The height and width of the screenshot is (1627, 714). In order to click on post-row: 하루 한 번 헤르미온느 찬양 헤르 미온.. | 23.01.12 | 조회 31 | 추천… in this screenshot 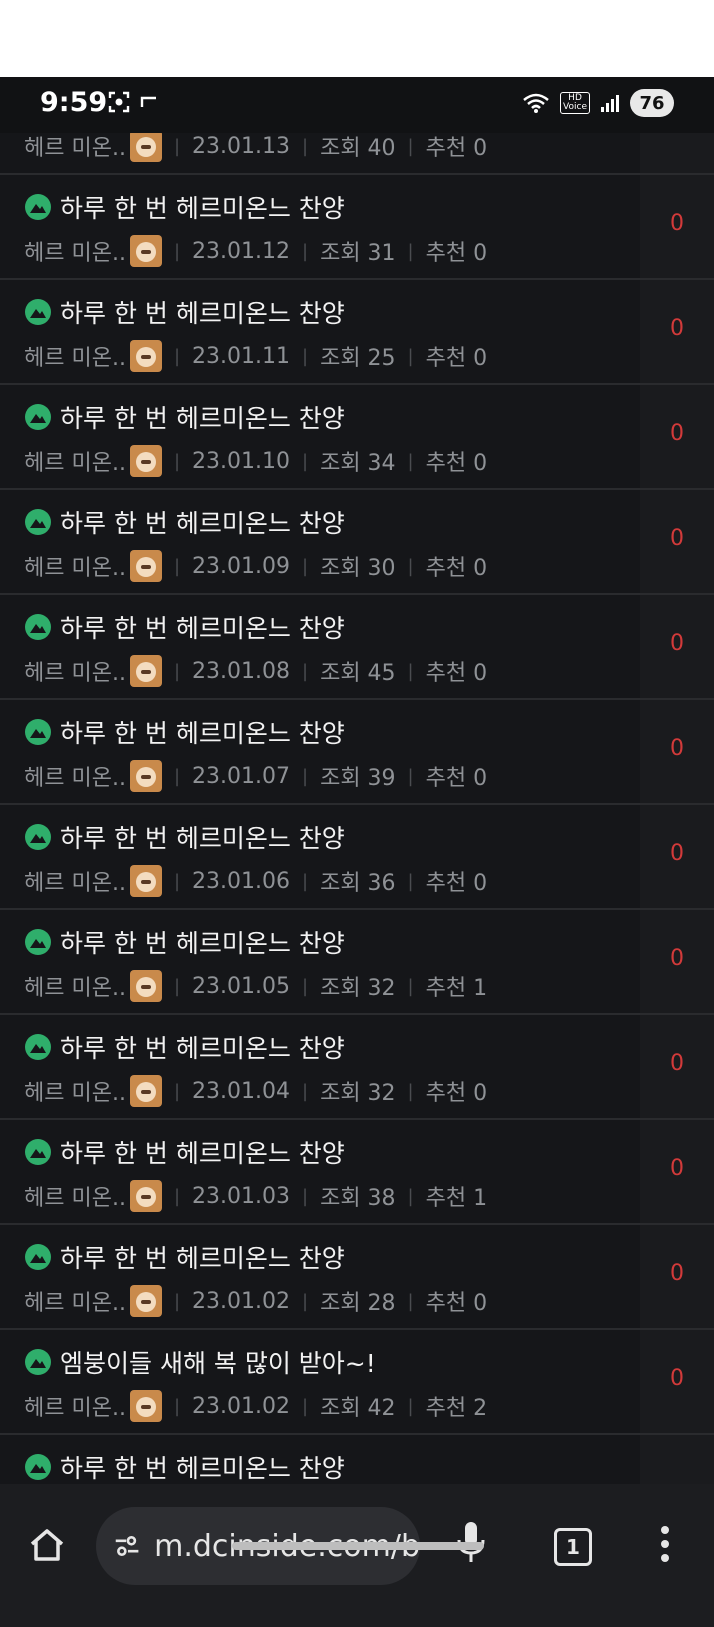, I will do `click(357, 227)`.